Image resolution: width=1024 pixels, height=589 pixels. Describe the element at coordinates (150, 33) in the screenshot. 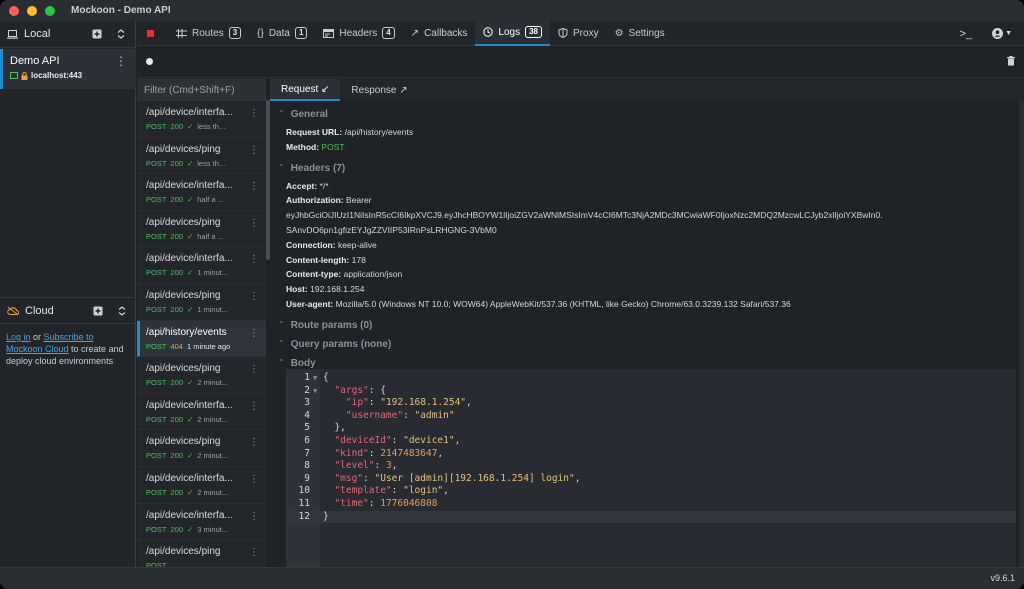

I see `stop-server-button` at that location.